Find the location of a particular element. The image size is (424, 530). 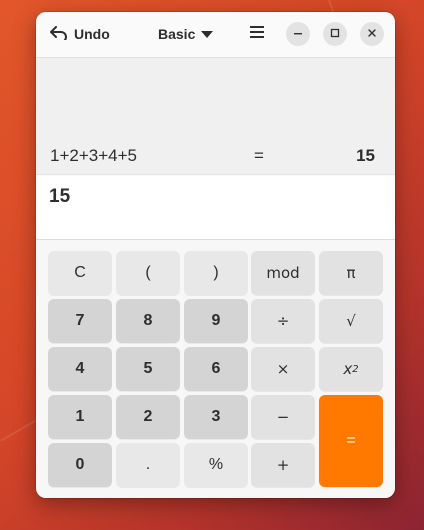

mode-label: Basic is located at coordinates (177, 34).